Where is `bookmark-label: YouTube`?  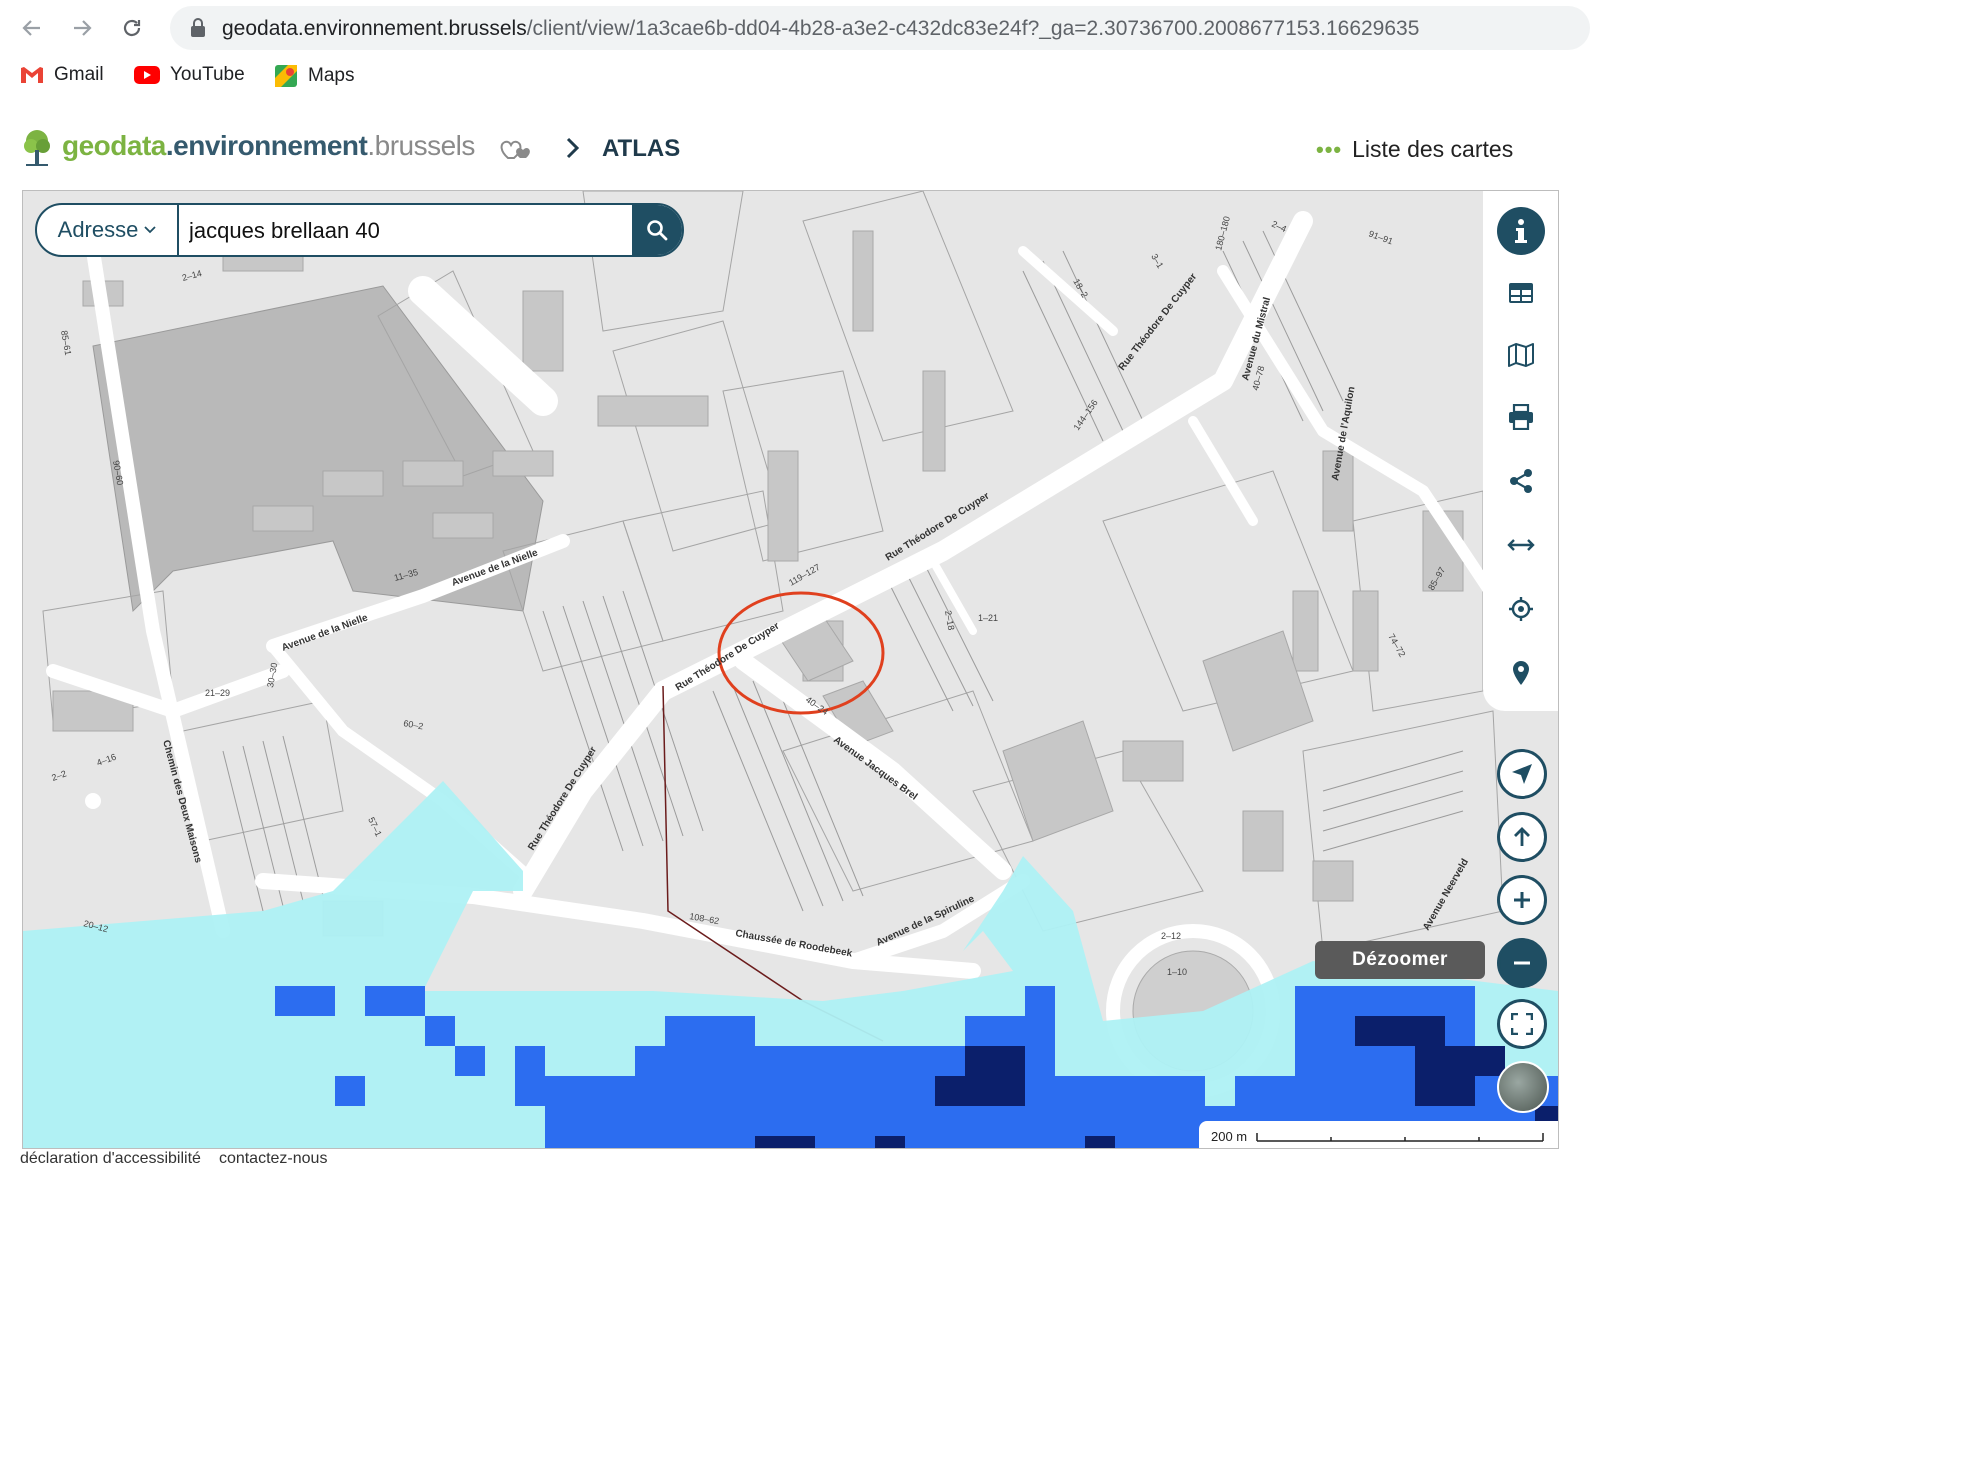
bookmark-label: YouTube is located at coordinates (207, 74).